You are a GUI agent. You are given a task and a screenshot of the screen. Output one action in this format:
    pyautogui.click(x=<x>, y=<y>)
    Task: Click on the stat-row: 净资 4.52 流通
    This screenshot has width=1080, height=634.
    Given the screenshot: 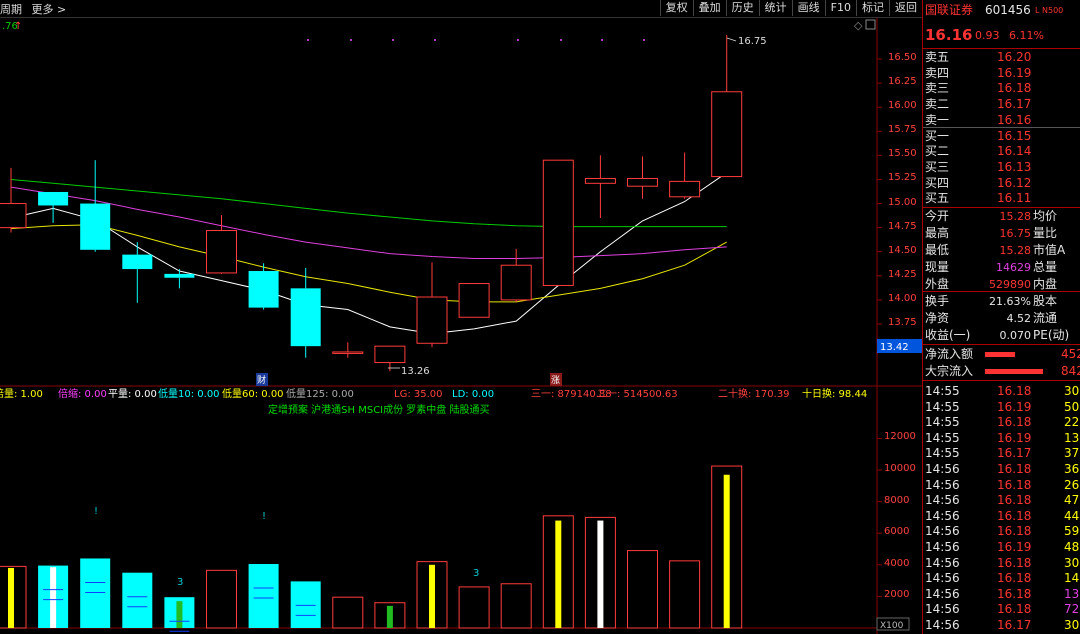 What is the action you would take?
    pyautogui.click(x=1001, y=319)
    